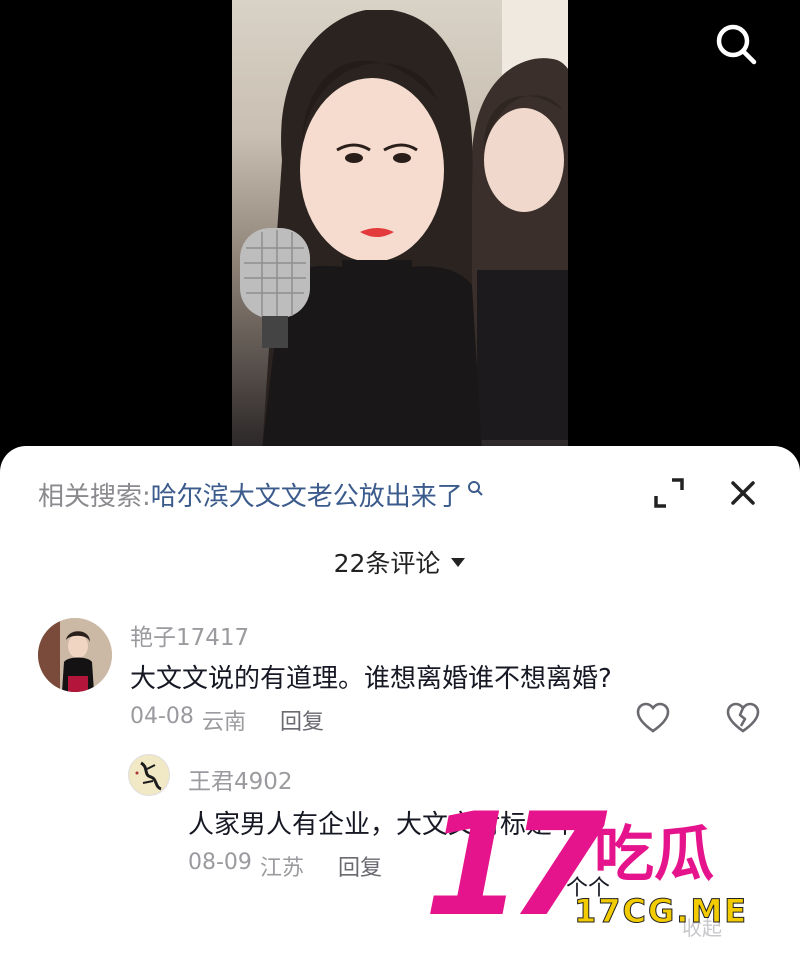 This screenshot has width=800, height=973. What do you see at coordinates (669, 493) in the screenshot?
I see `expand-icon` at bounding box center [669, 493].